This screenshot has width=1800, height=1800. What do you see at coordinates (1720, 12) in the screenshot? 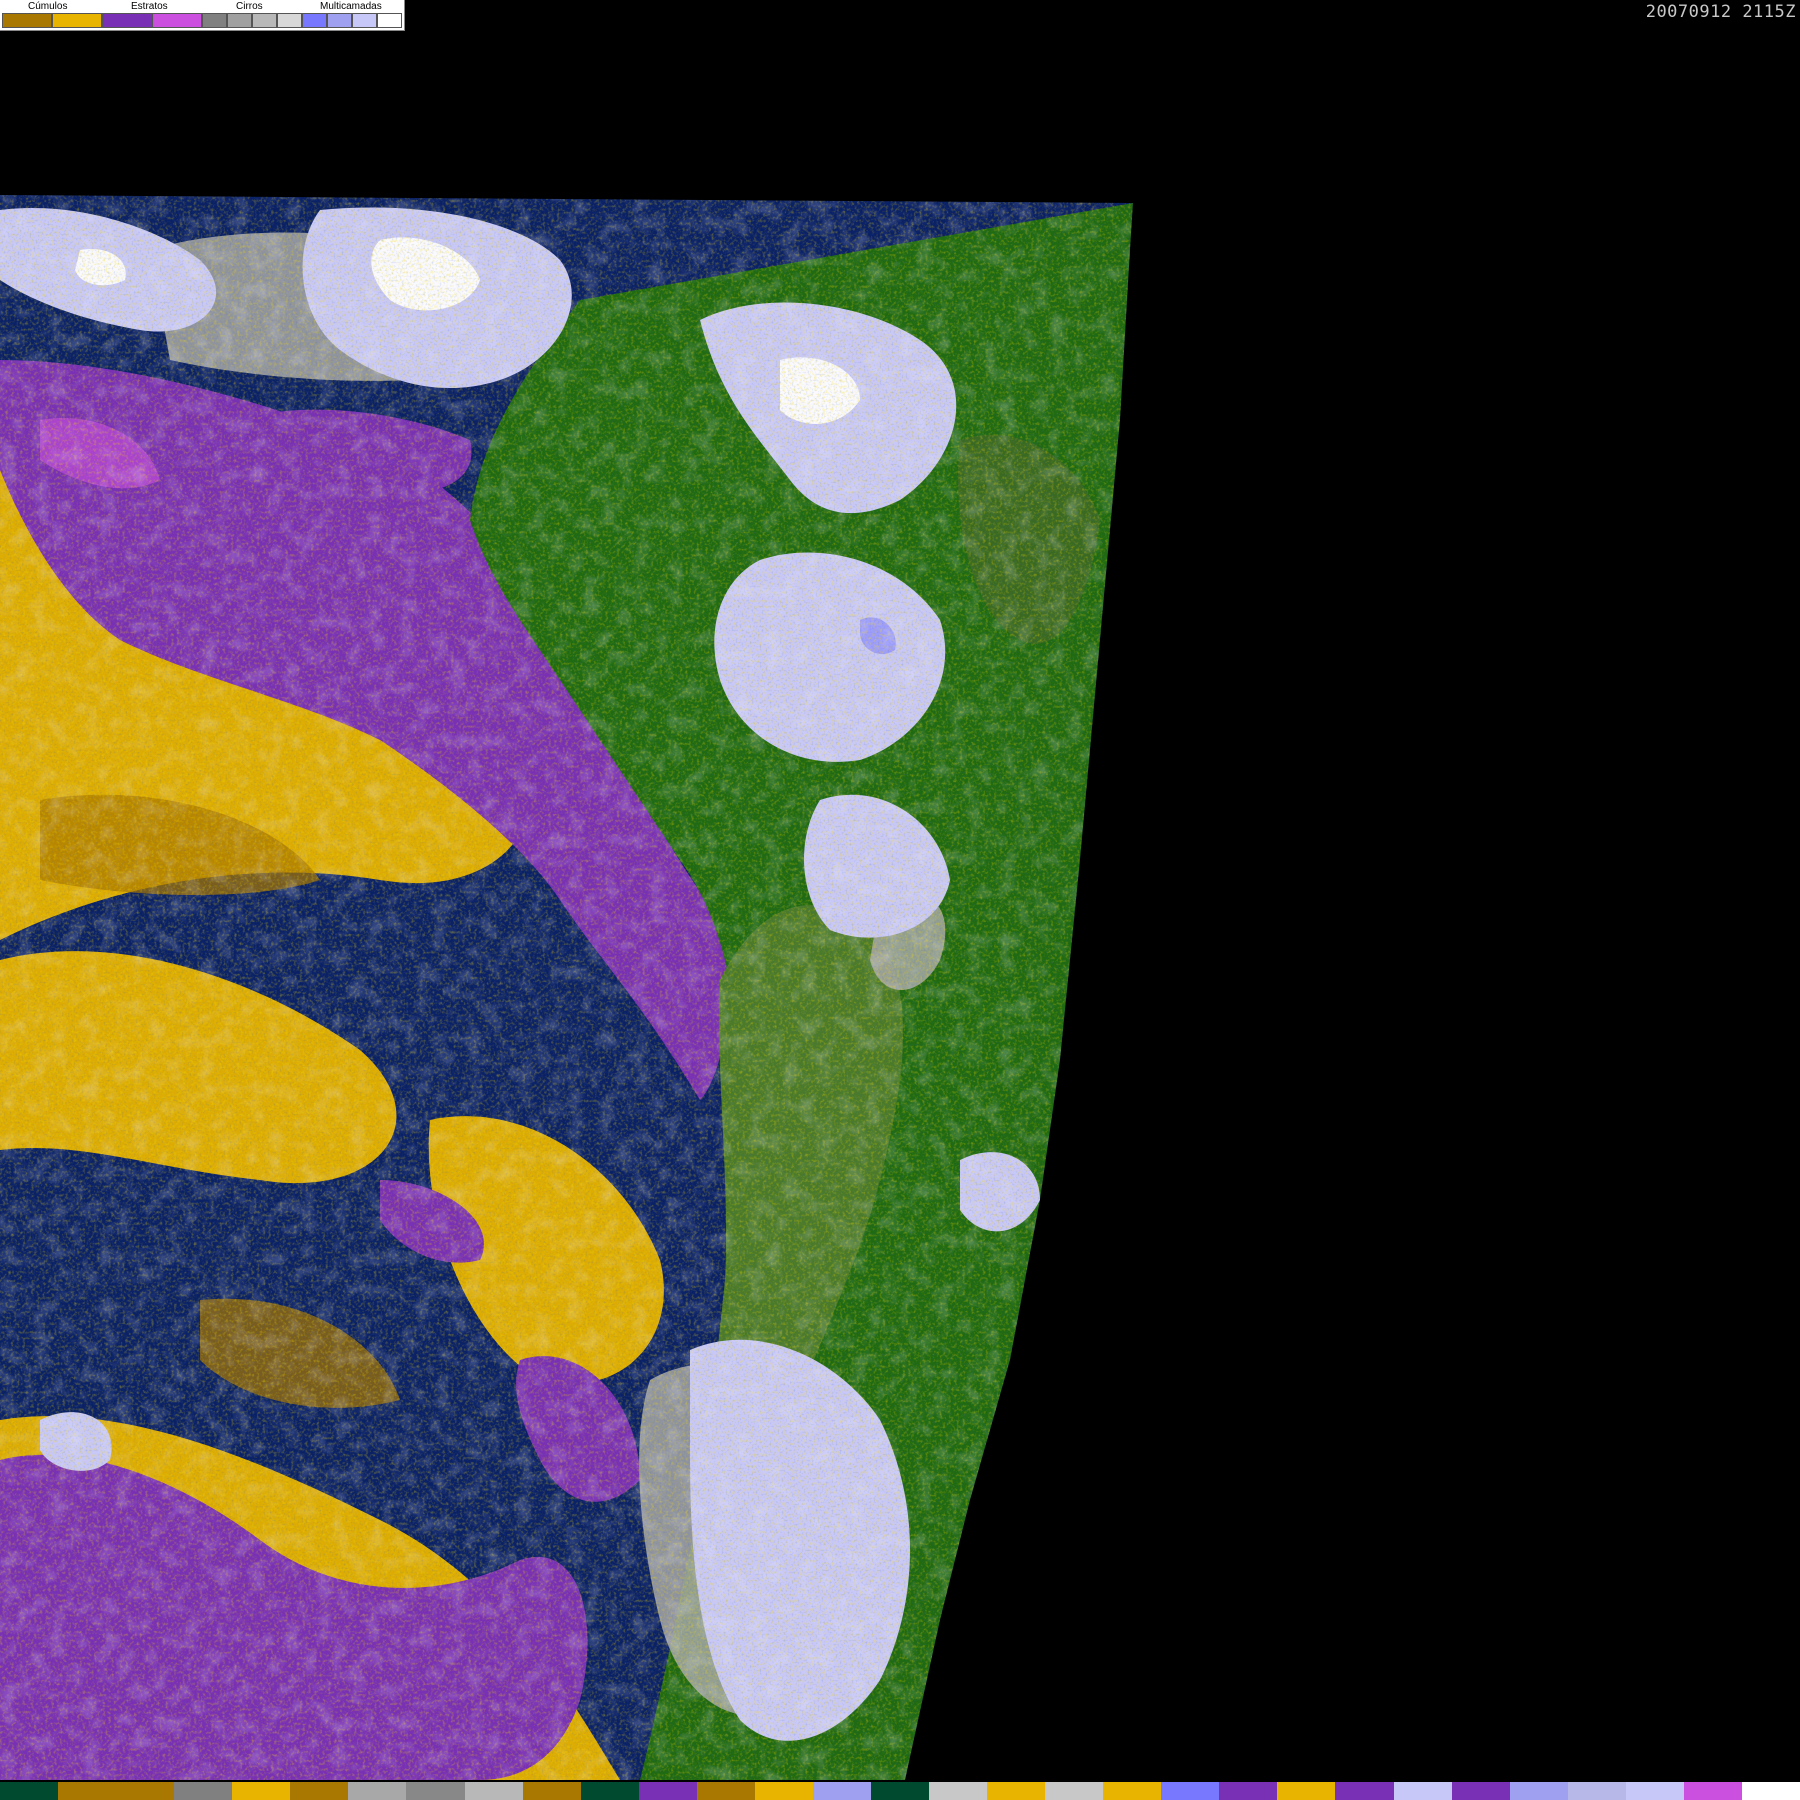
I see `image-timestamp: 20070912 2115Z` at bounding box center [1720, 12].